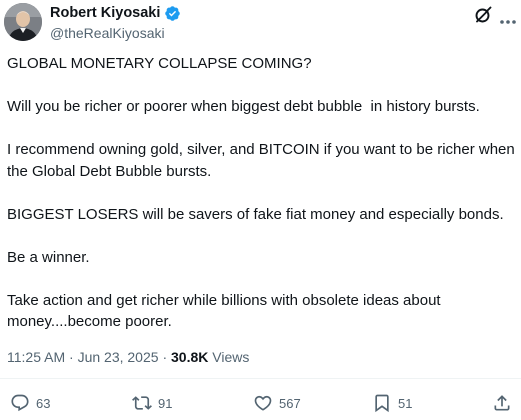 The width and height of the screenshot is (521, 420). What do you see at coordinates (36, 357) in the screenshot?
I see `post-time: 11:25 AM` at bounding box center [36, 357].